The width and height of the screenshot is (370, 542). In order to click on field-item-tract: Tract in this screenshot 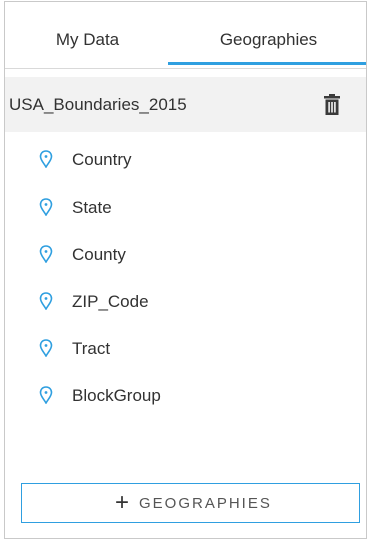, I will do `click(185, 349)`.